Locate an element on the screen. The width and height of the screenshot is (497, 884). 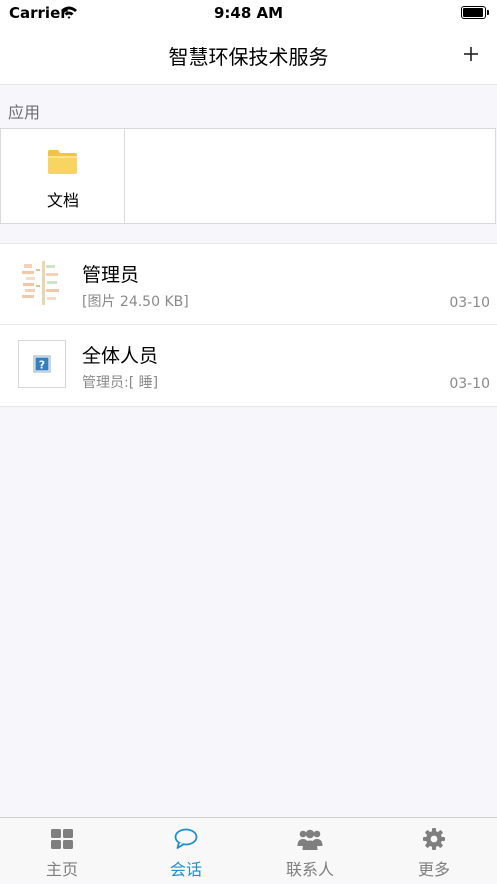
conversation-name: 全体人员 is located at coordinates (120, 356).